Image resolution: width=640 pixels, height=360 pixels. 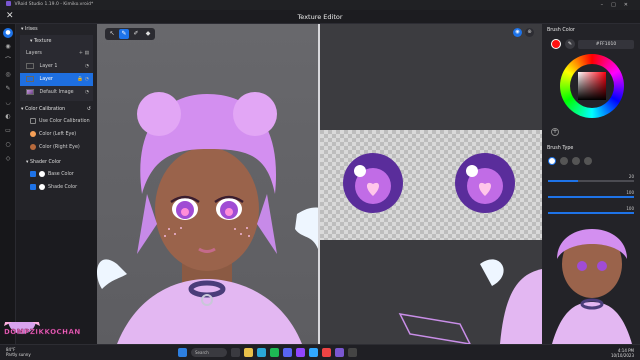 What do you see at coordinates (8, 131) in the screenshot?
I see `teeth-icon: ▭` at bounding box center [8, 131].